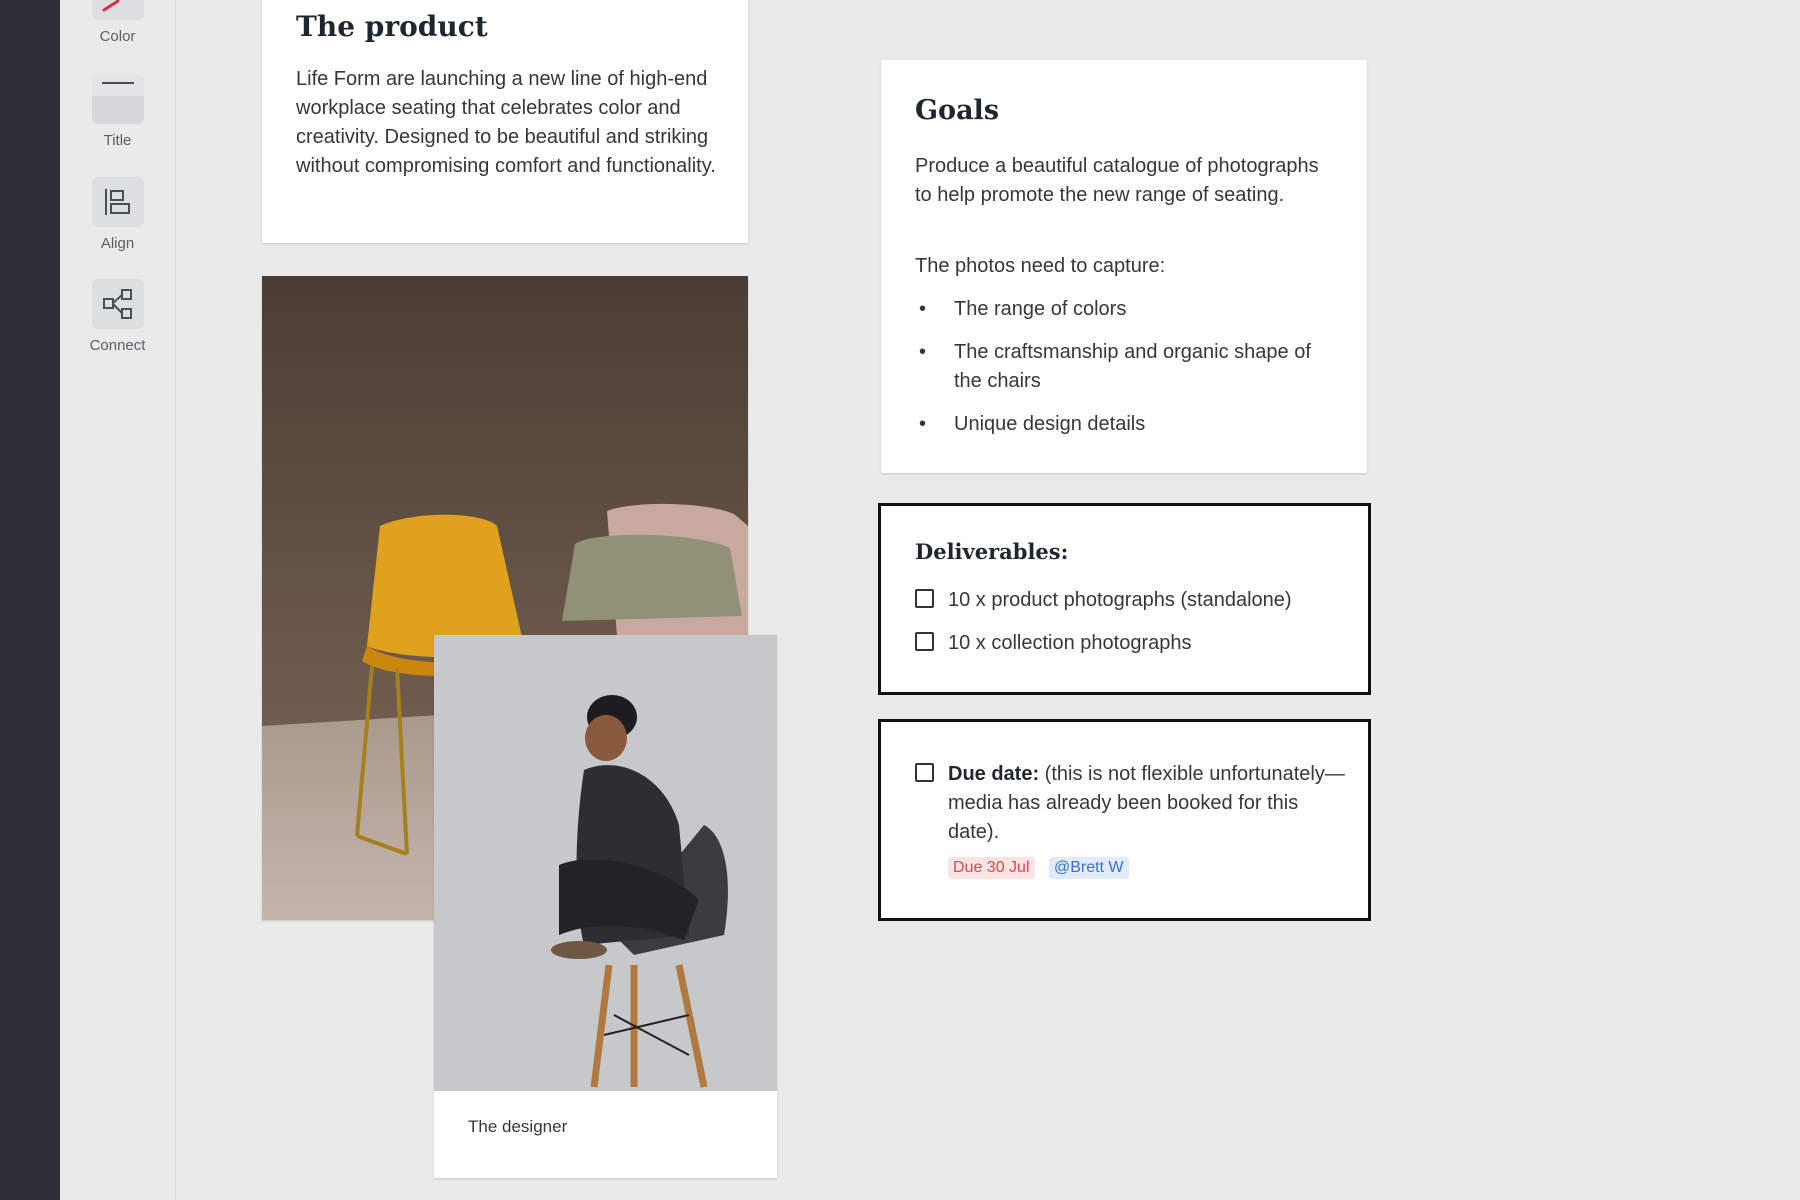 The image size is (1800, 1200). Describe the element at coordinates (1125, 309) in the screenshot. I see `goals-bullet: The range of colors` at that location.